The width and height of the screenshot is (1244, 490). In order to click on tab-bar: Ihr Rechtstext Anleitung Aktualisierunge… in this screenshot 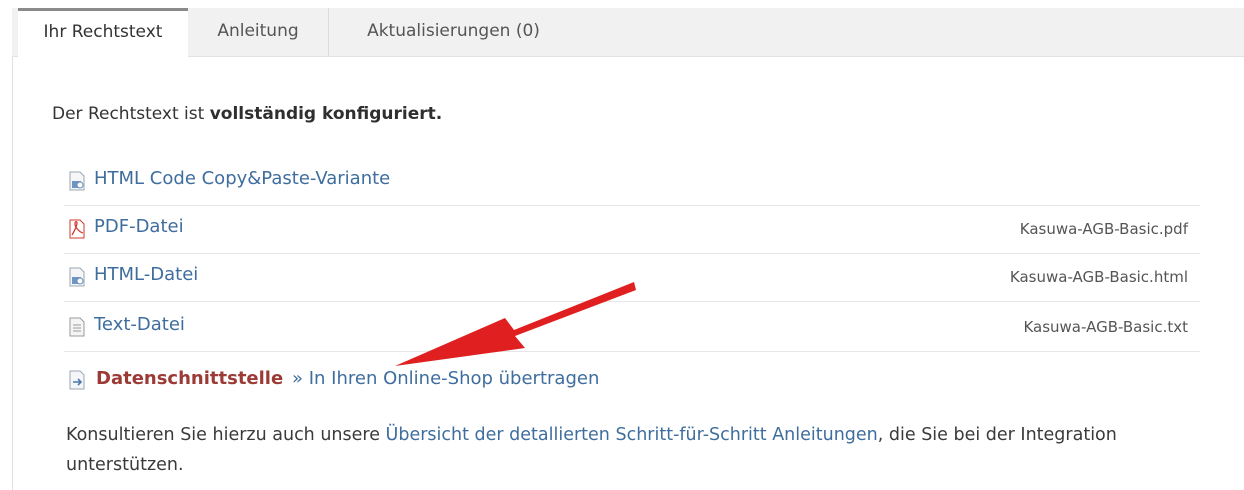, I will do `click(628, 32)`.